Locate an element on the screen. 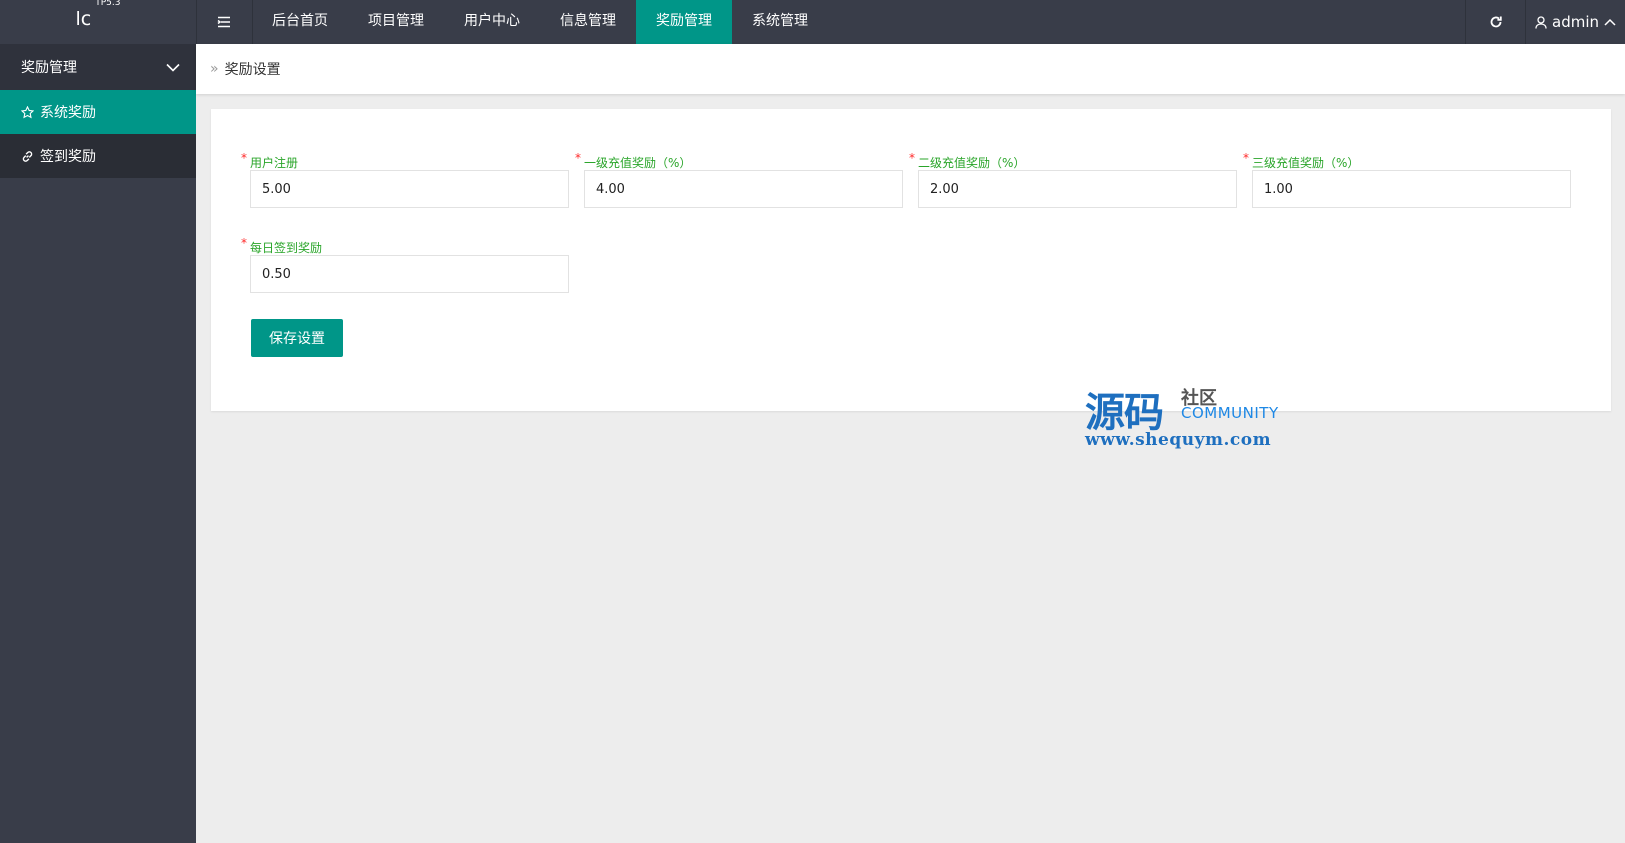 The image size is (1625, 843). sidebar-group-label: 奖励管理 is located at coordinates (49, 68).